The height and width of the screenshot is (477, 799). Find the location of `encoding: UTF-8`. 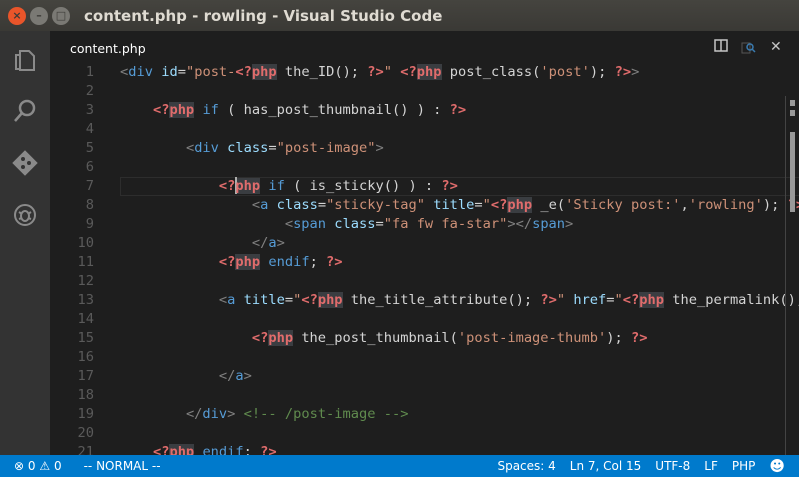

encoding: UTF-8 is located at coordinates (672, 466).